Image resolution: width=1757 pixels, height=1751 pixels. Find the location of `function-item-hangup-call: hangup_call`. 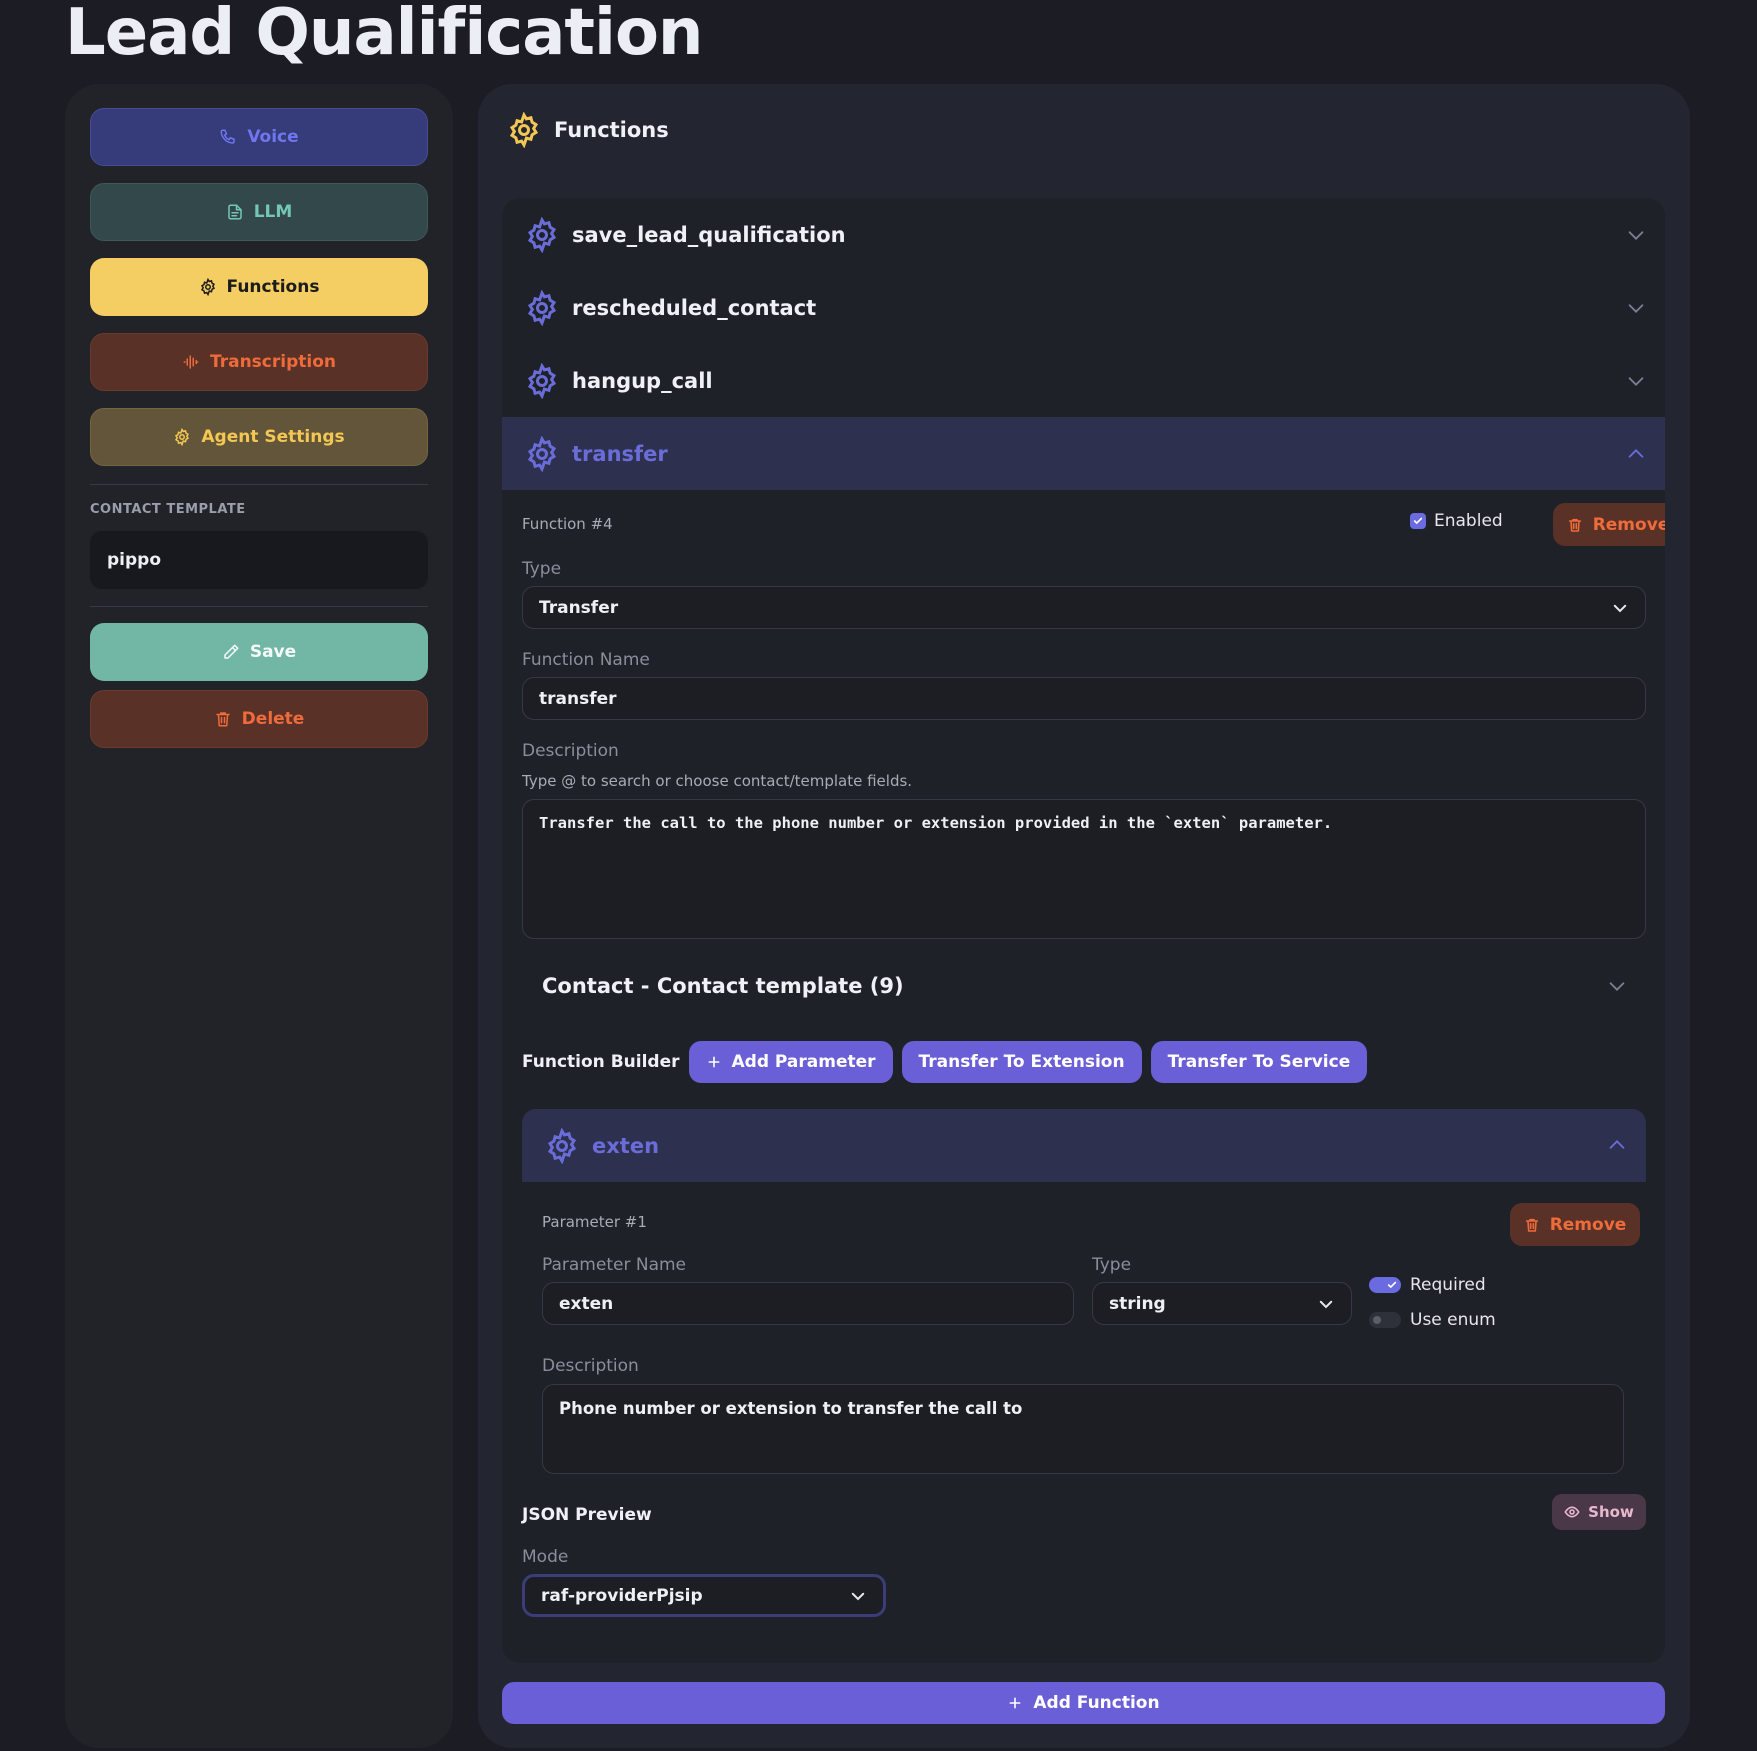

function-item-hangup-call: hangup_call is located at coordinates (1083, 380).